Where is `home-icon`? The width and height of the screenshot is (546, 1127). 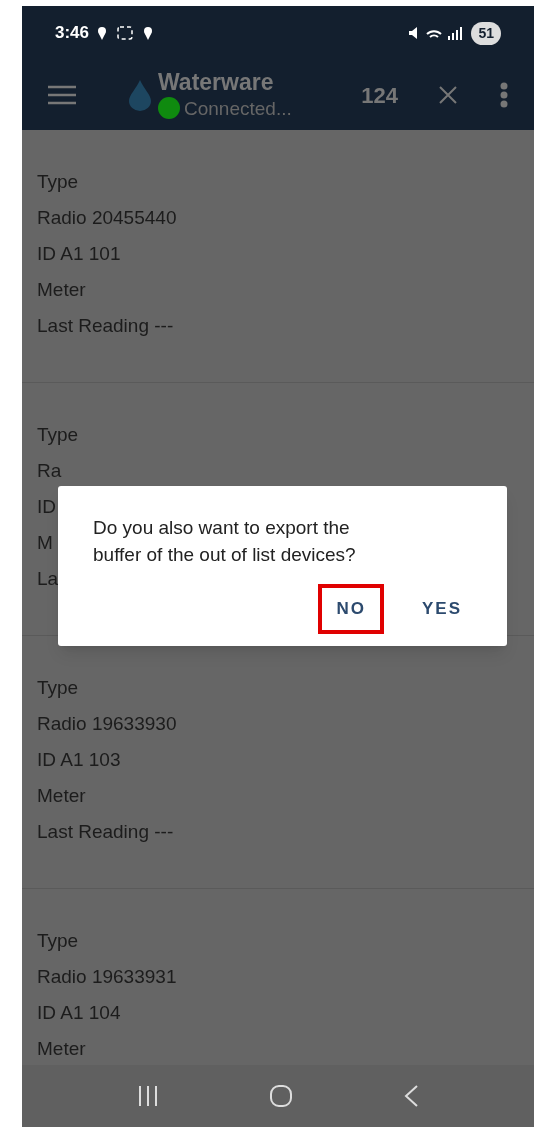
home-icon is located at coordinates (281, 1096).